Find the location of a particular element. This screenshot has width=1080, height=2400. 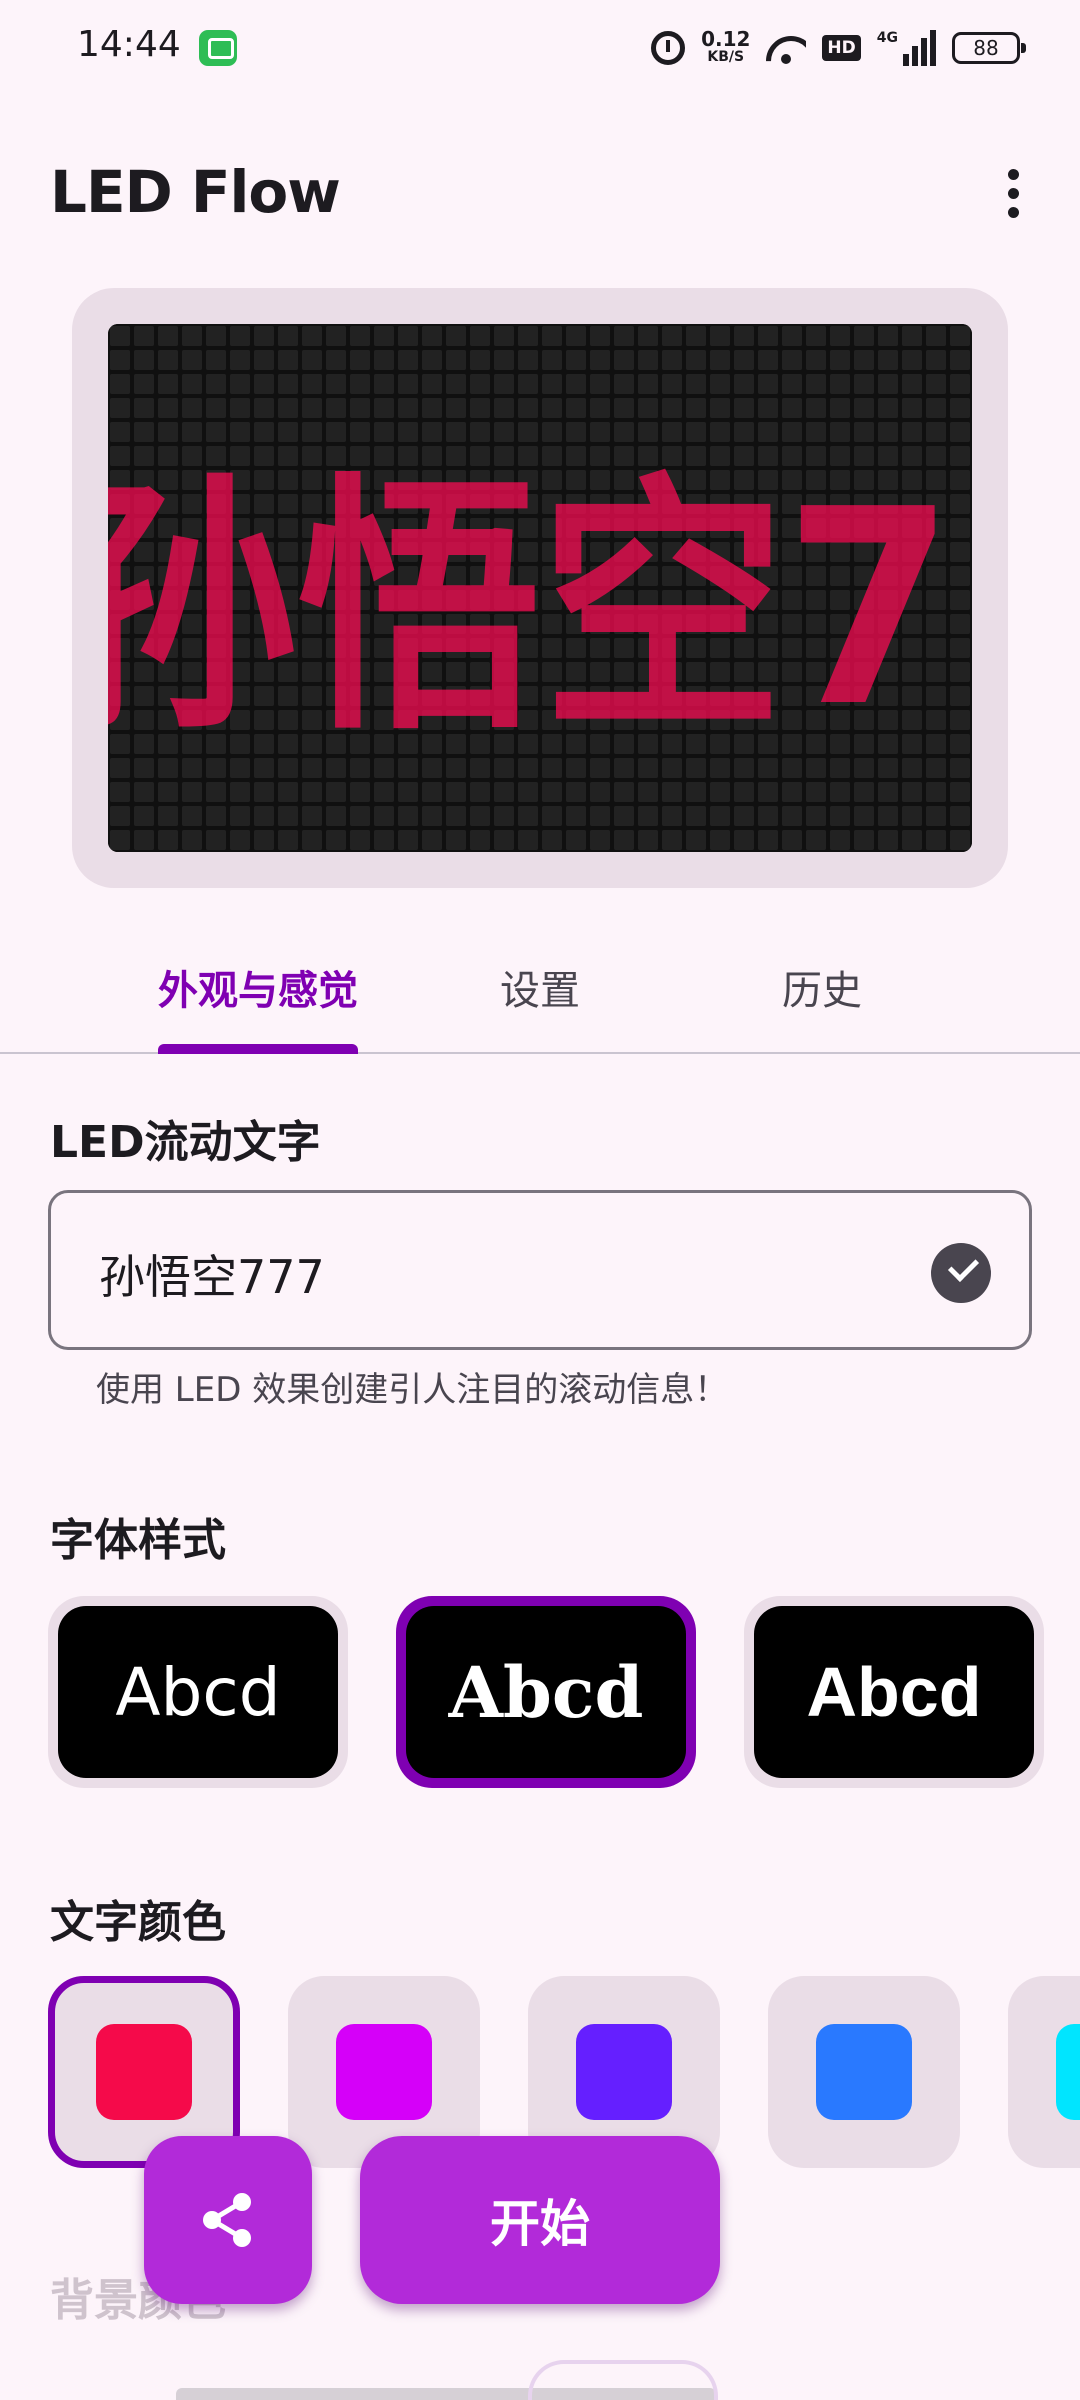

status-bar: 14:44 0.12 KB/S HD 4G 88 is located at coordinates (540, 48).